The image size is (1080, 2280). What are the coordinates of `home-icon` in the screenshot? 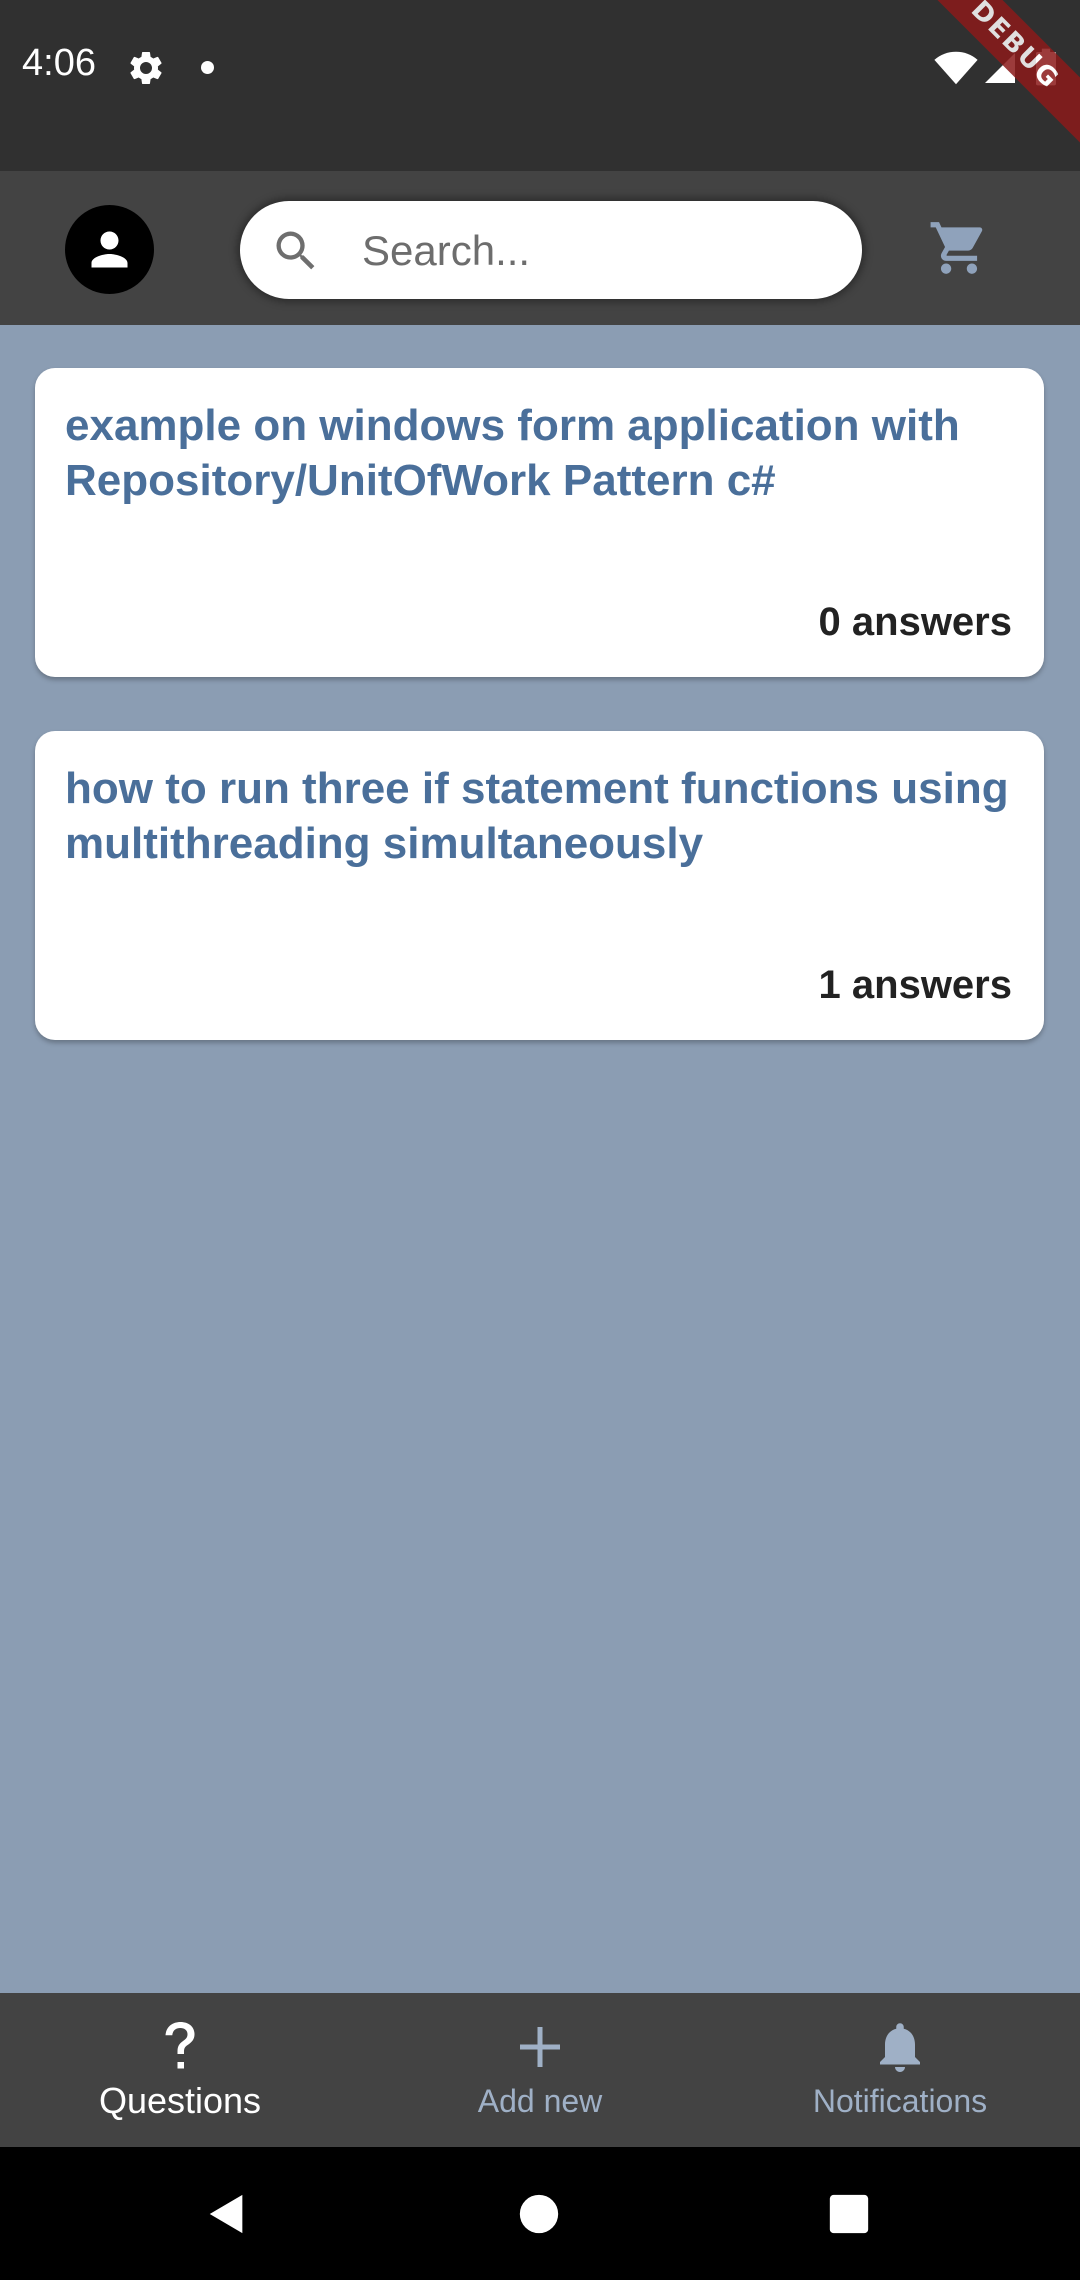 It's located at (539, 2214).